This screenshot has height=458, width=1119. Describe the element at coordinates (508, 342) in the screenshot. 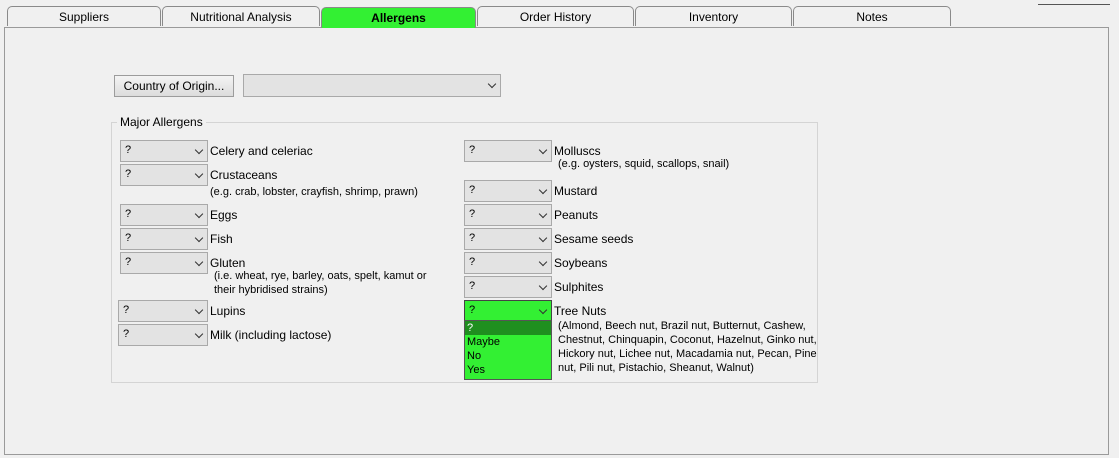

I see `dropdown-option-maybe: Maybe` at that location.